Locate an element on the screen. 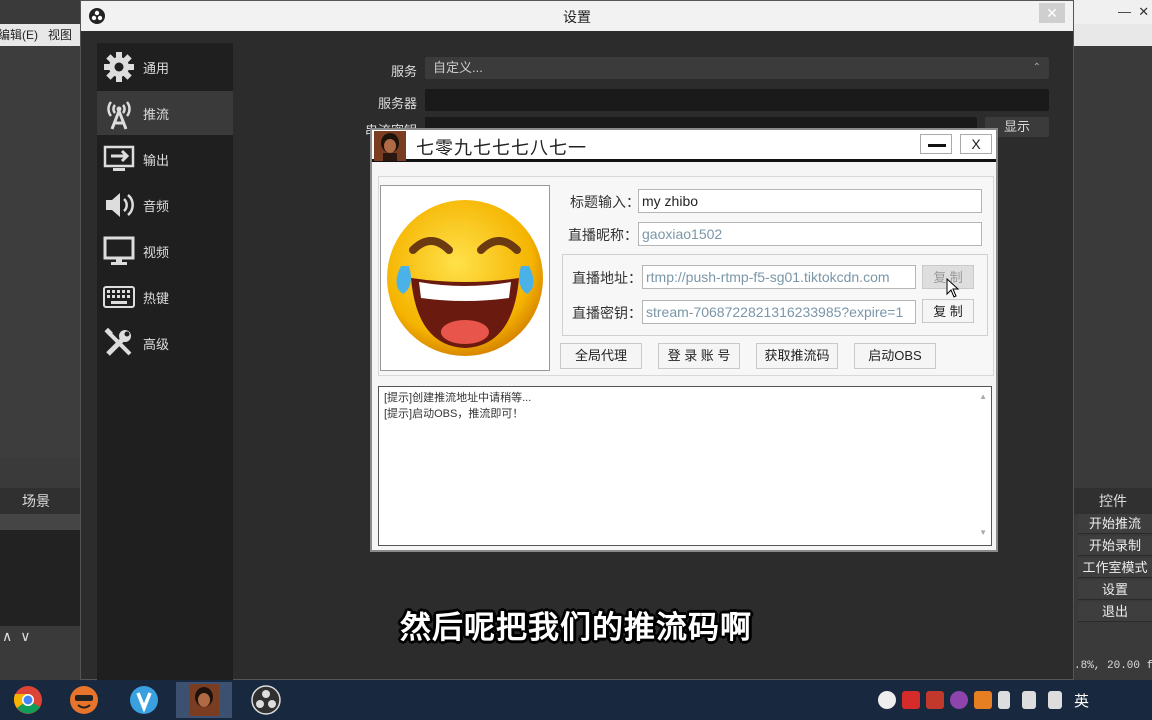  nav-stream: 推流 is located at coordinates (165, 113).